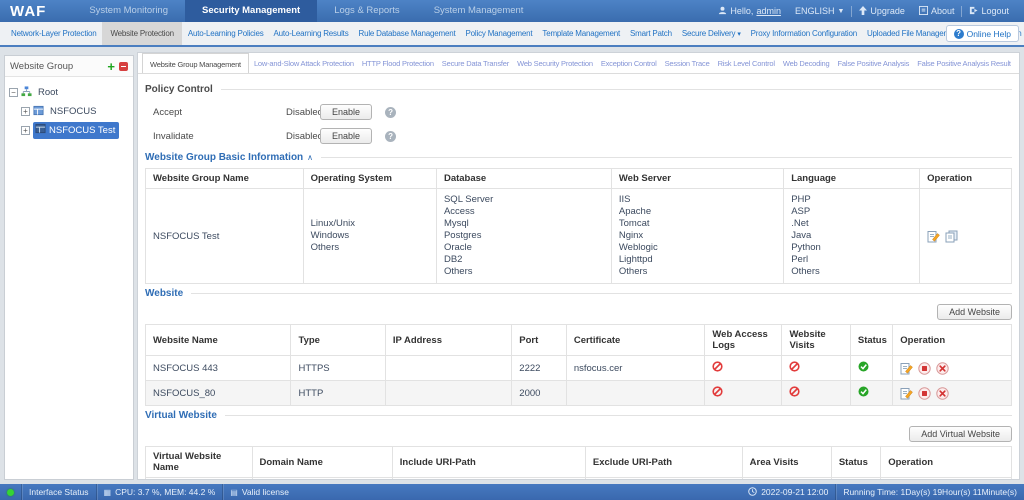 This screenshot has width=1024, height=500. Describe the element at coordinates (304, 63) in the screenshot. I see `tab-low-and-slow-attack-protection: Low-and-Slow Attack Protection` at that location.